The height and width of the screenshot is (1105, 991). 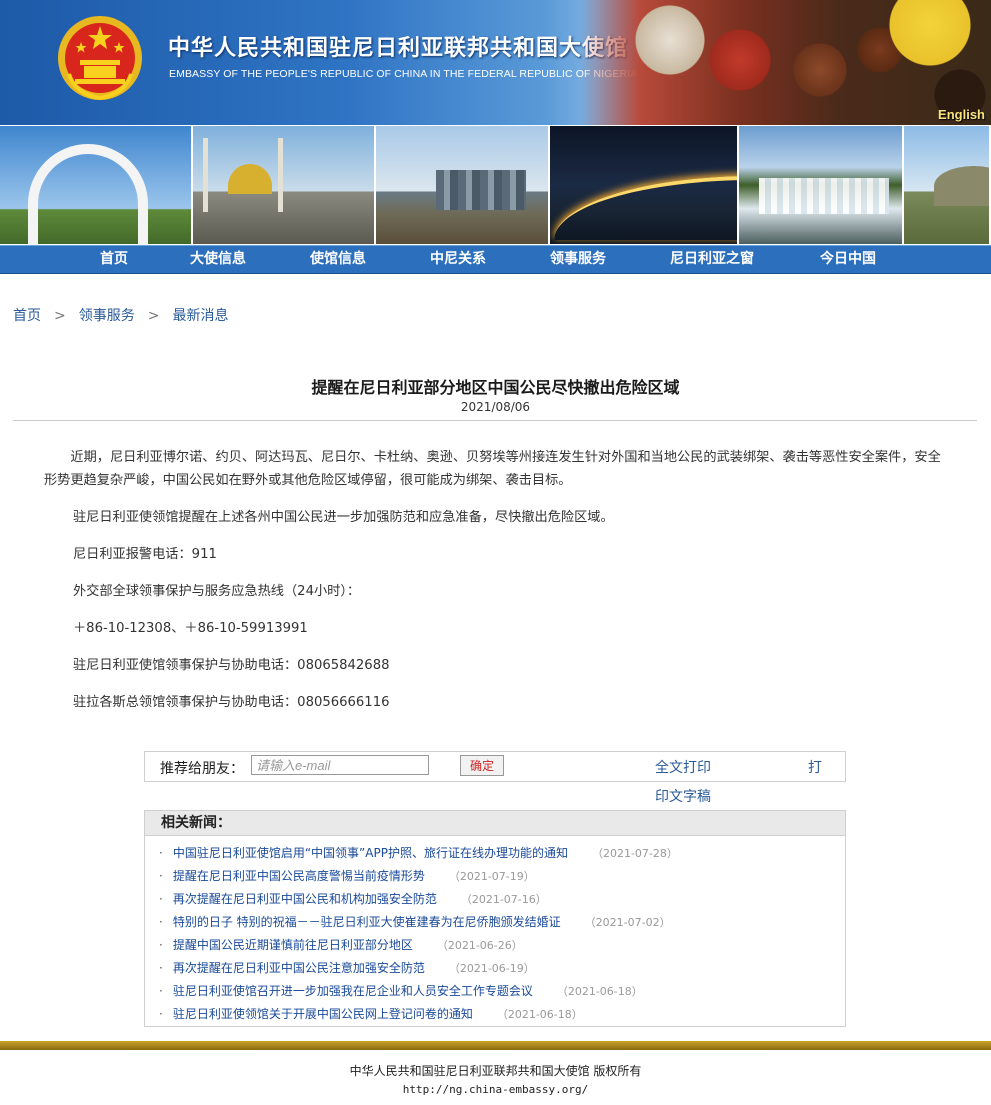 What do you see at coordinates (95, 185) in the screenshot?
I see `photo-city-gate` at bounding box center [95, 185].